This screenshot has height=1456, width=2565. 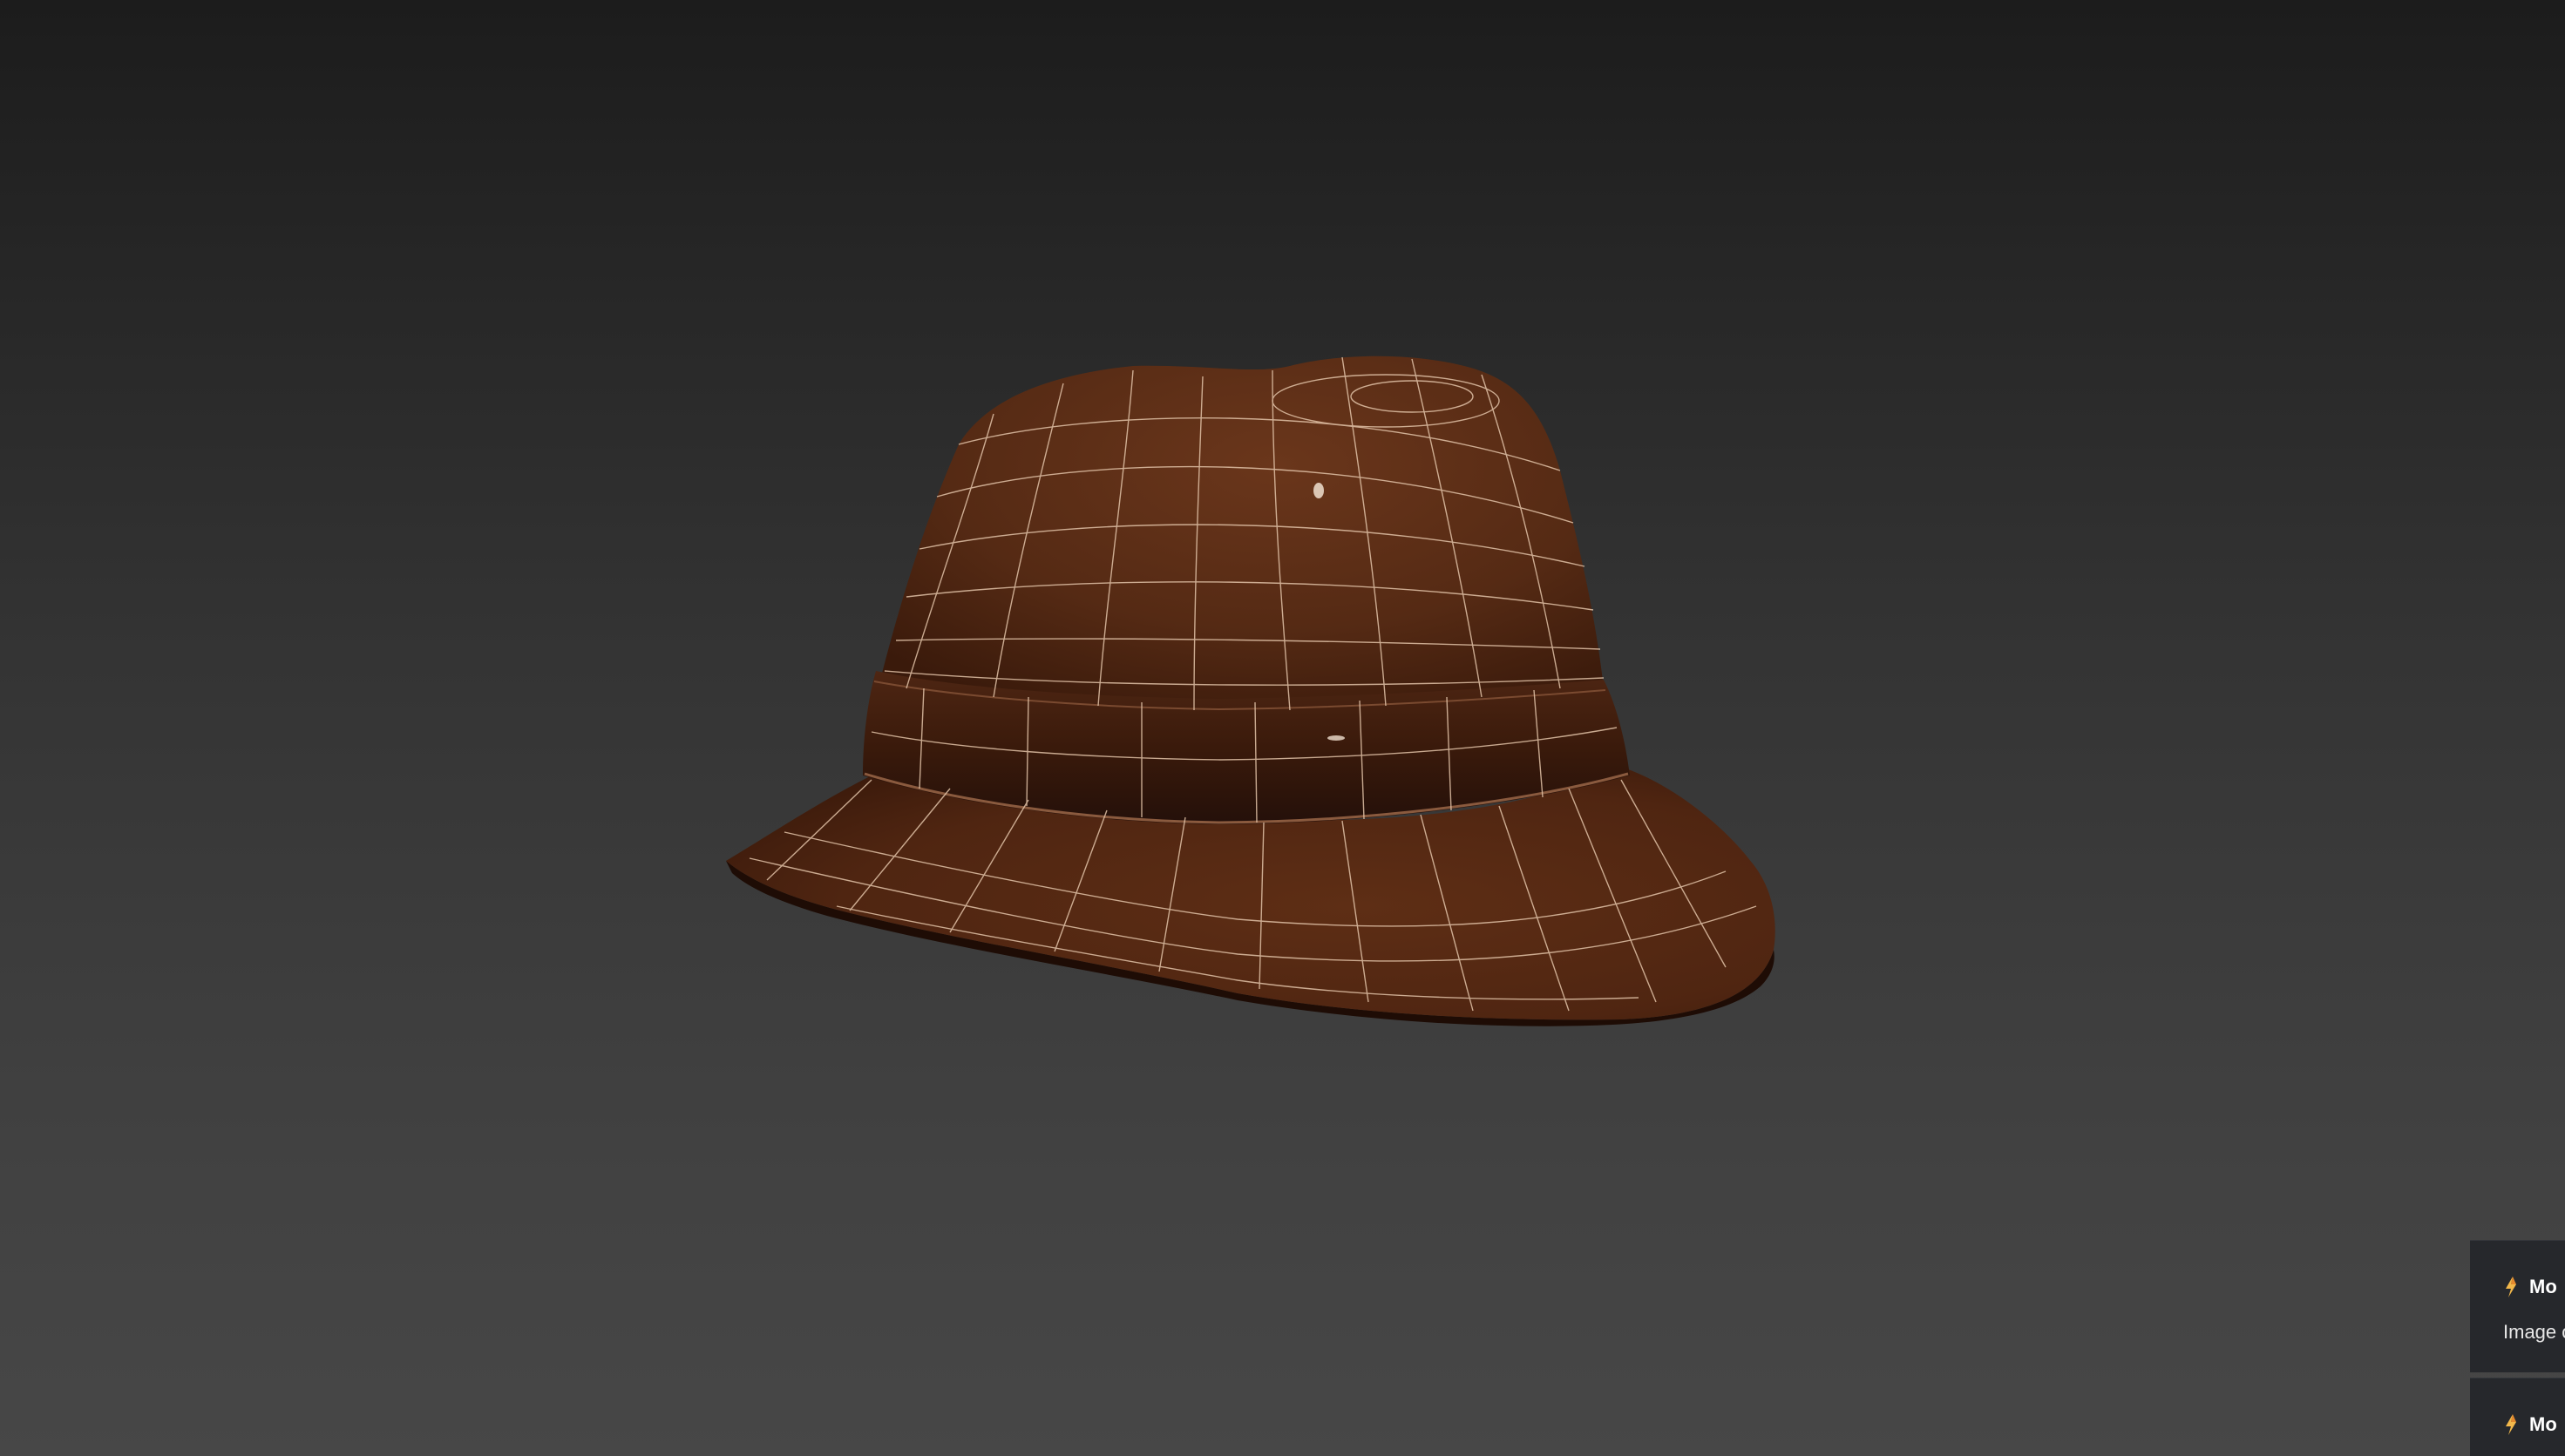 What do you see at coordinates (2517, 1417) in the screenshot?
I see `notification-toast: Mo` at bounding box center [2517, 1417].